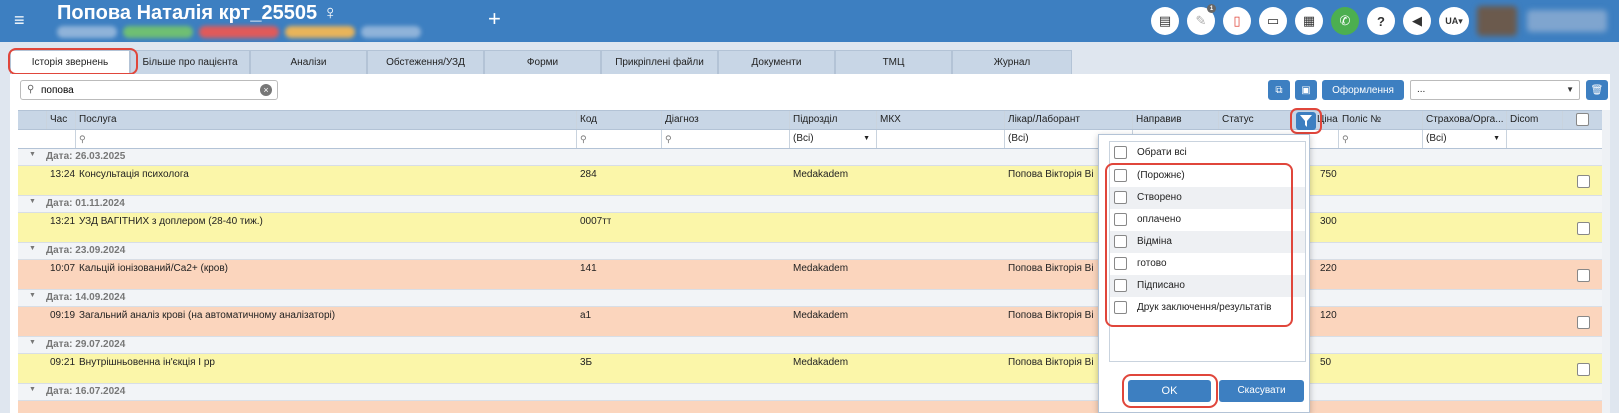 This screenshot has width=1619, height=413. Describe the element at coordinates (425, 62) in the screenshot. I see `tab-examinations: Обстеження/УЗД` at that location.